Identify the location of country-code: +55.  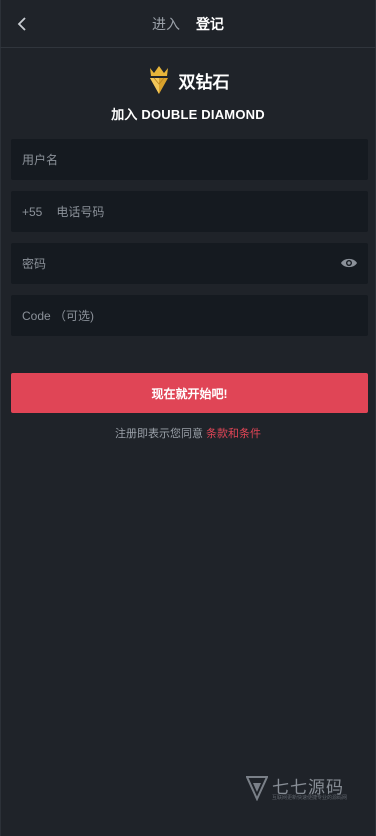
(32, 212).